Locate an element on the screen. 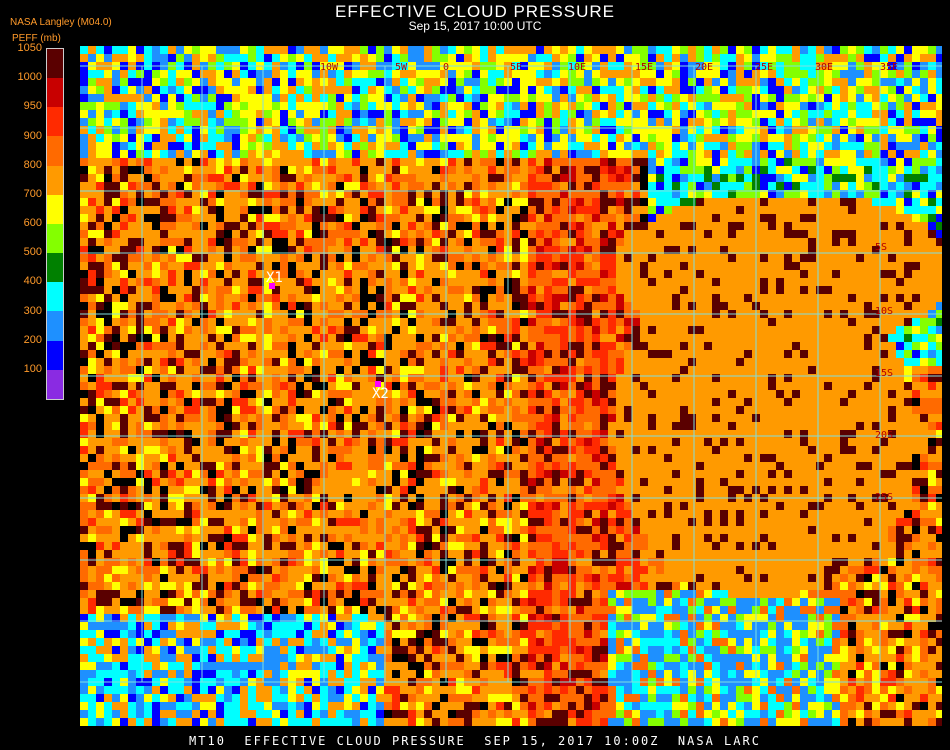 This screenshot has height=750, width=950. marker-label: X1 is located at coordinates (274, 278).